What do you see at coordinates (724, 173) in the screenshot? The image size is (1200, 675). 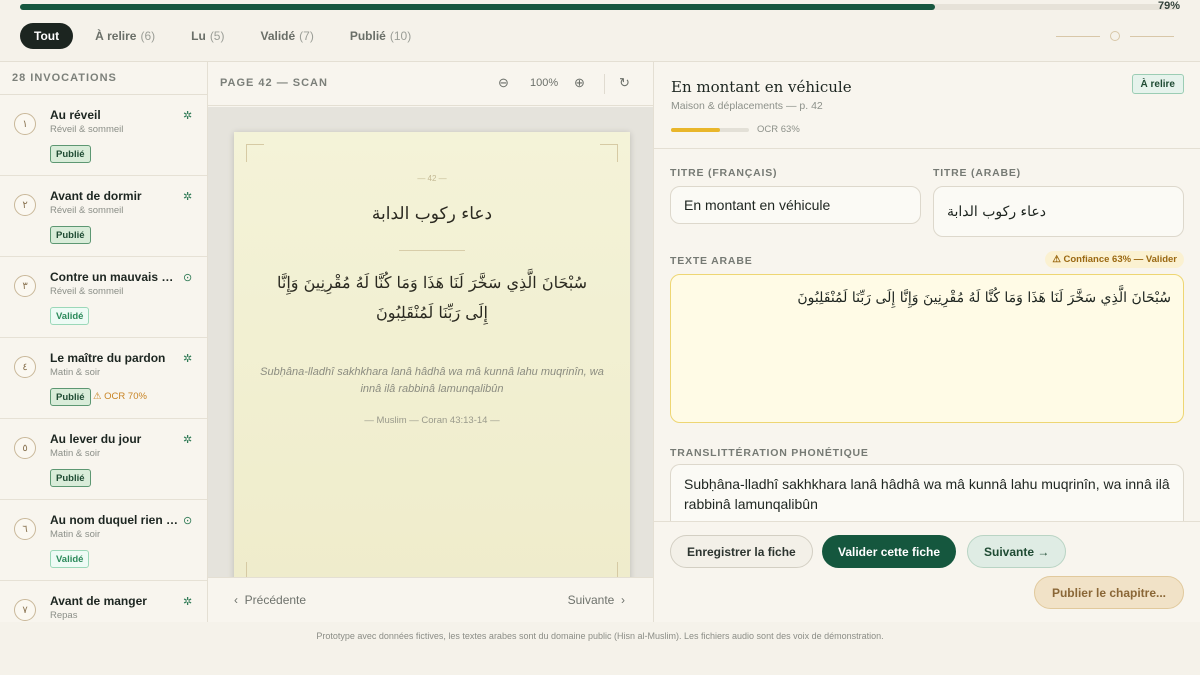 I see `title-fr-label: TITRE (FRANÇAIS)` at bounding box center [724, 173].